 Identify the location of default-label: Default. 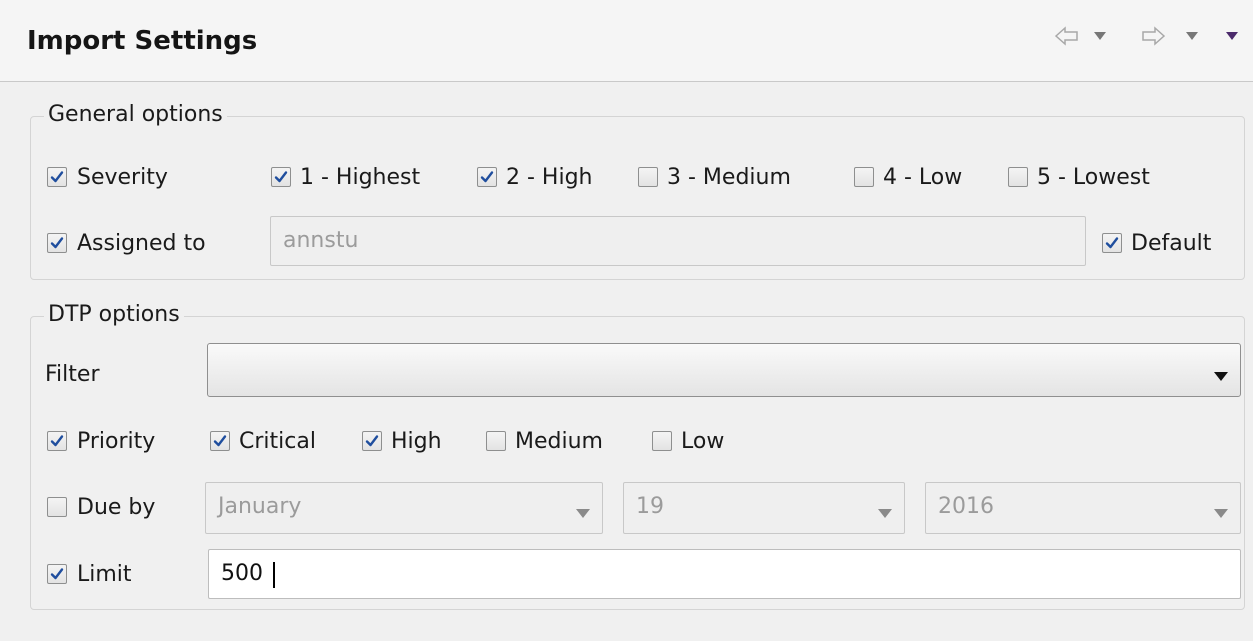
(1171, 243).